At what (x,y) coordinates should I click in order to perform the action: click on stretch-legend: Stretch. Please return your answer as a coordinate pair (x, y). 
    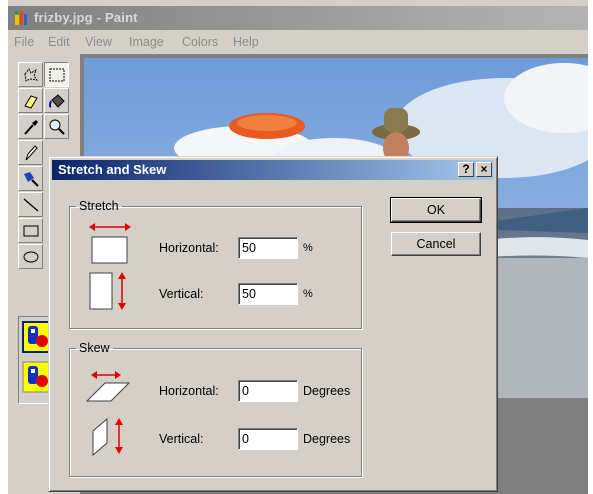
    Looking at the image, I should click on (99, 206).